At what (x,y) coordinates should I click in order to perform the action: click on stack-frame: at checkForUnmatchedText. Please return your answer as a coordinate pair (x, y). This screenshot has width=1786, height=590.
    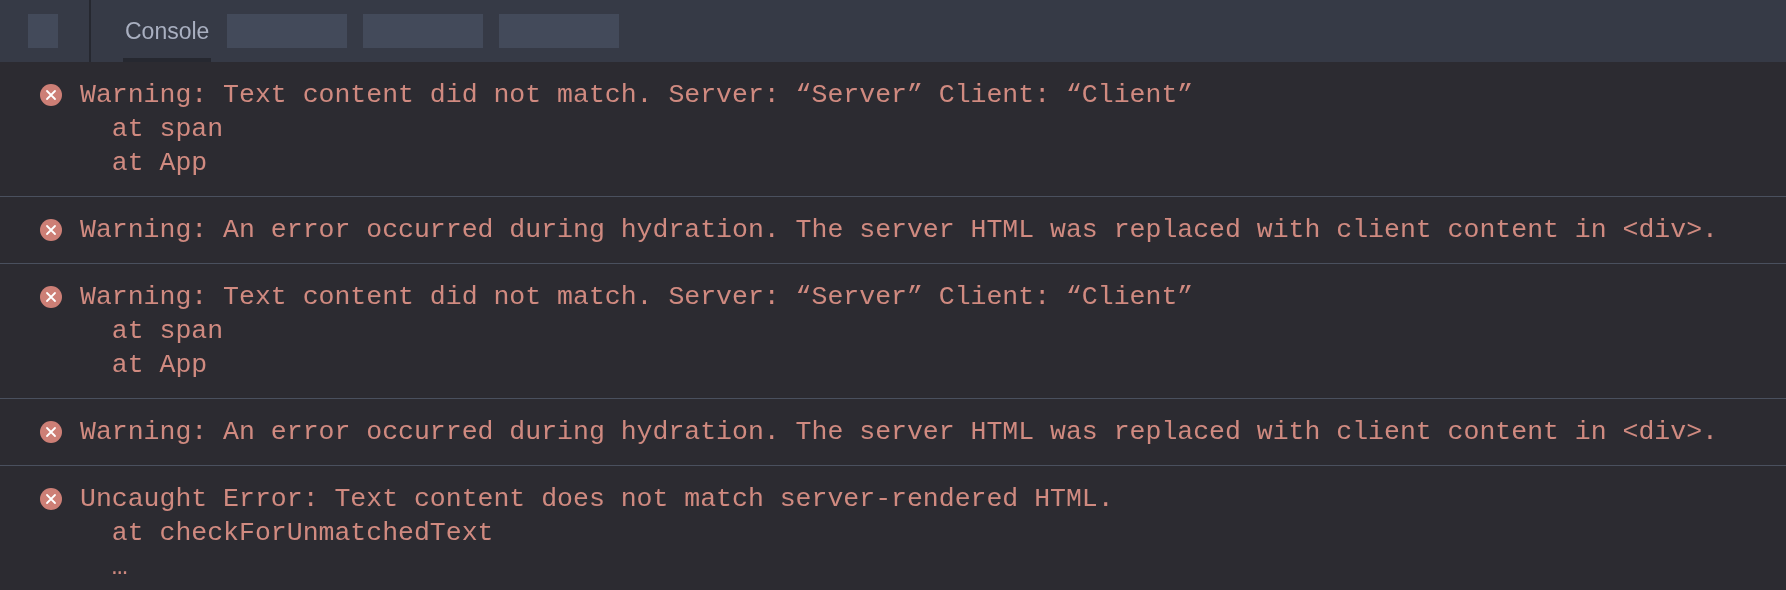
    Looking at the image, I should click on (302, 533).